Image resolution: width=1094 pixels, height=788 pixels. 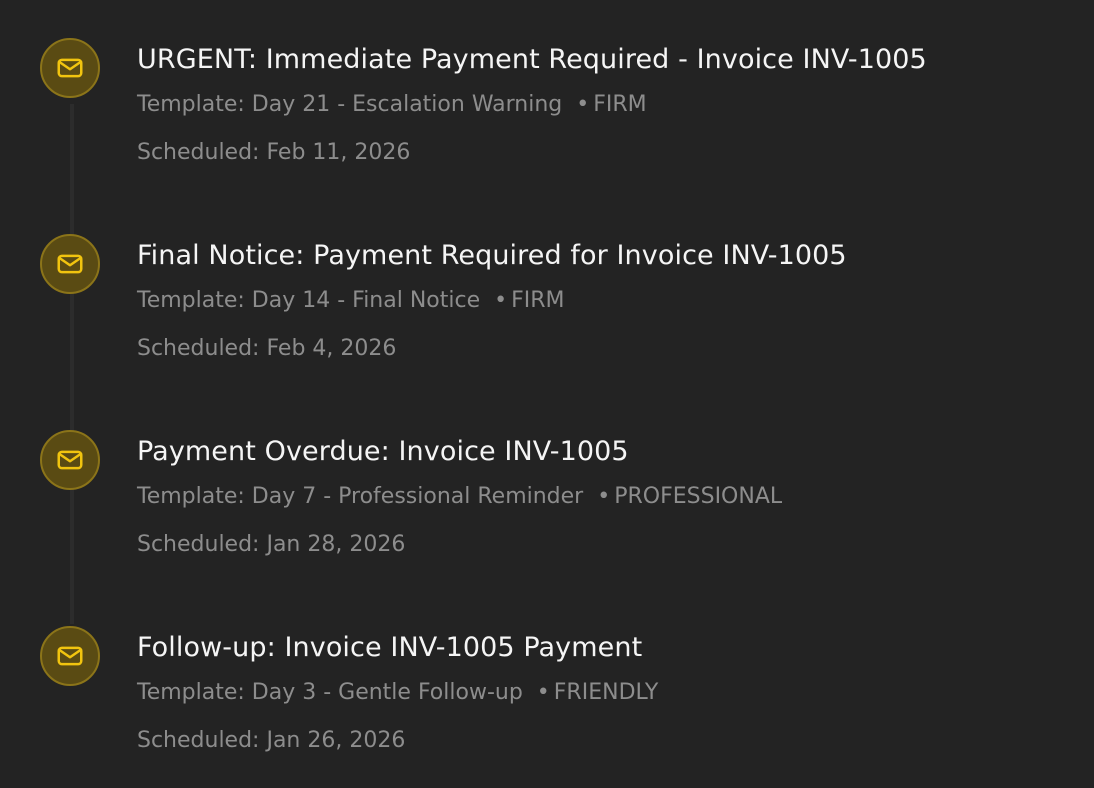 I want to click on tone-label: FRIENDLY, so click(x=606, y=692).